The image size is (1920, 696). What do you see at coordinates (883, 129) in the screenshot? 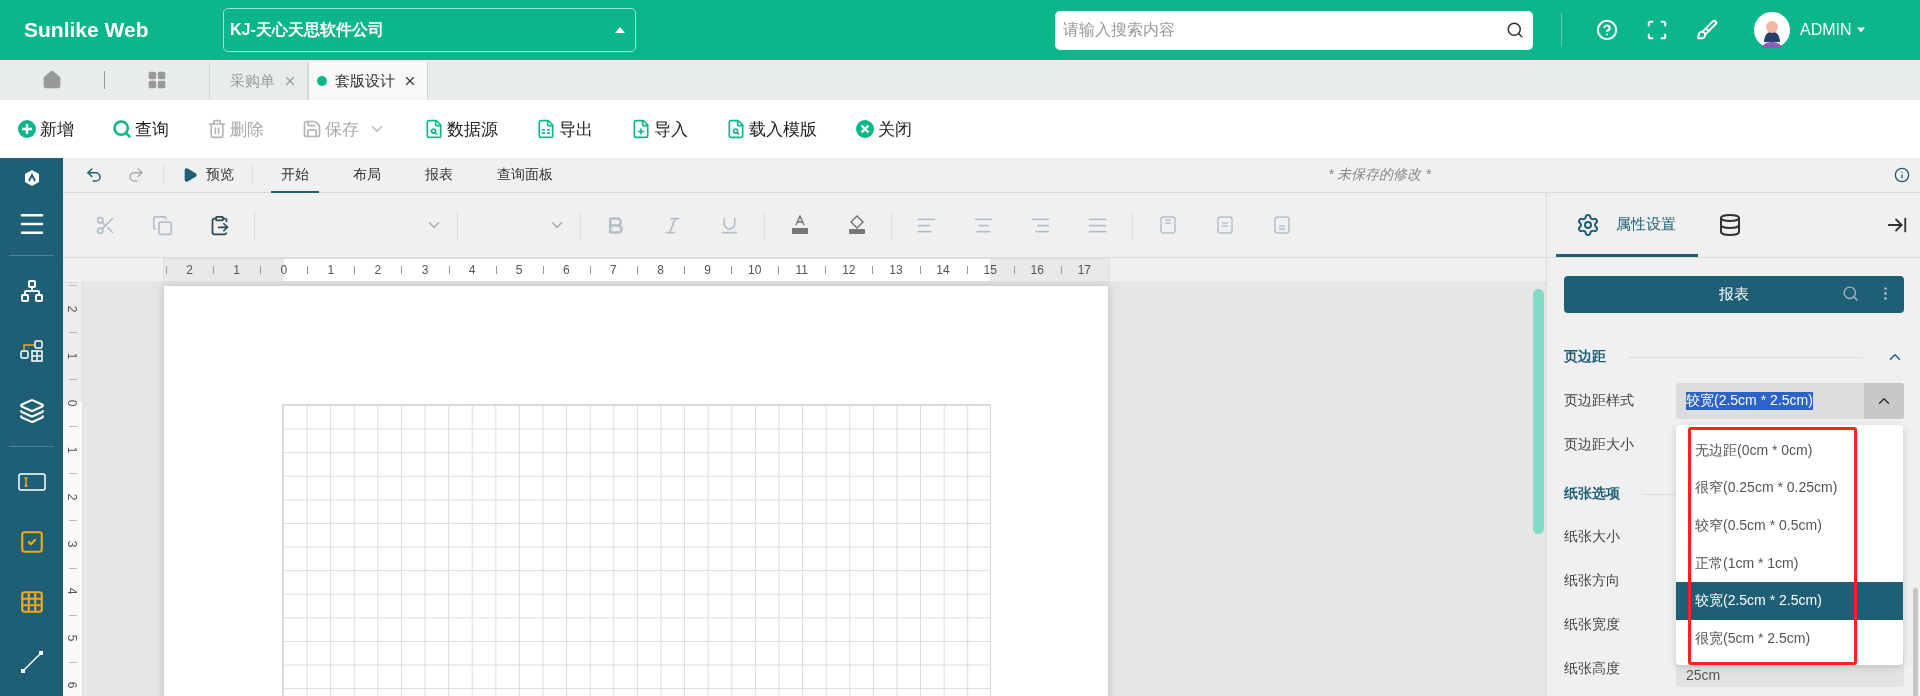
I see `toolbar-button: 关闭` at bounding box center [883, 129].